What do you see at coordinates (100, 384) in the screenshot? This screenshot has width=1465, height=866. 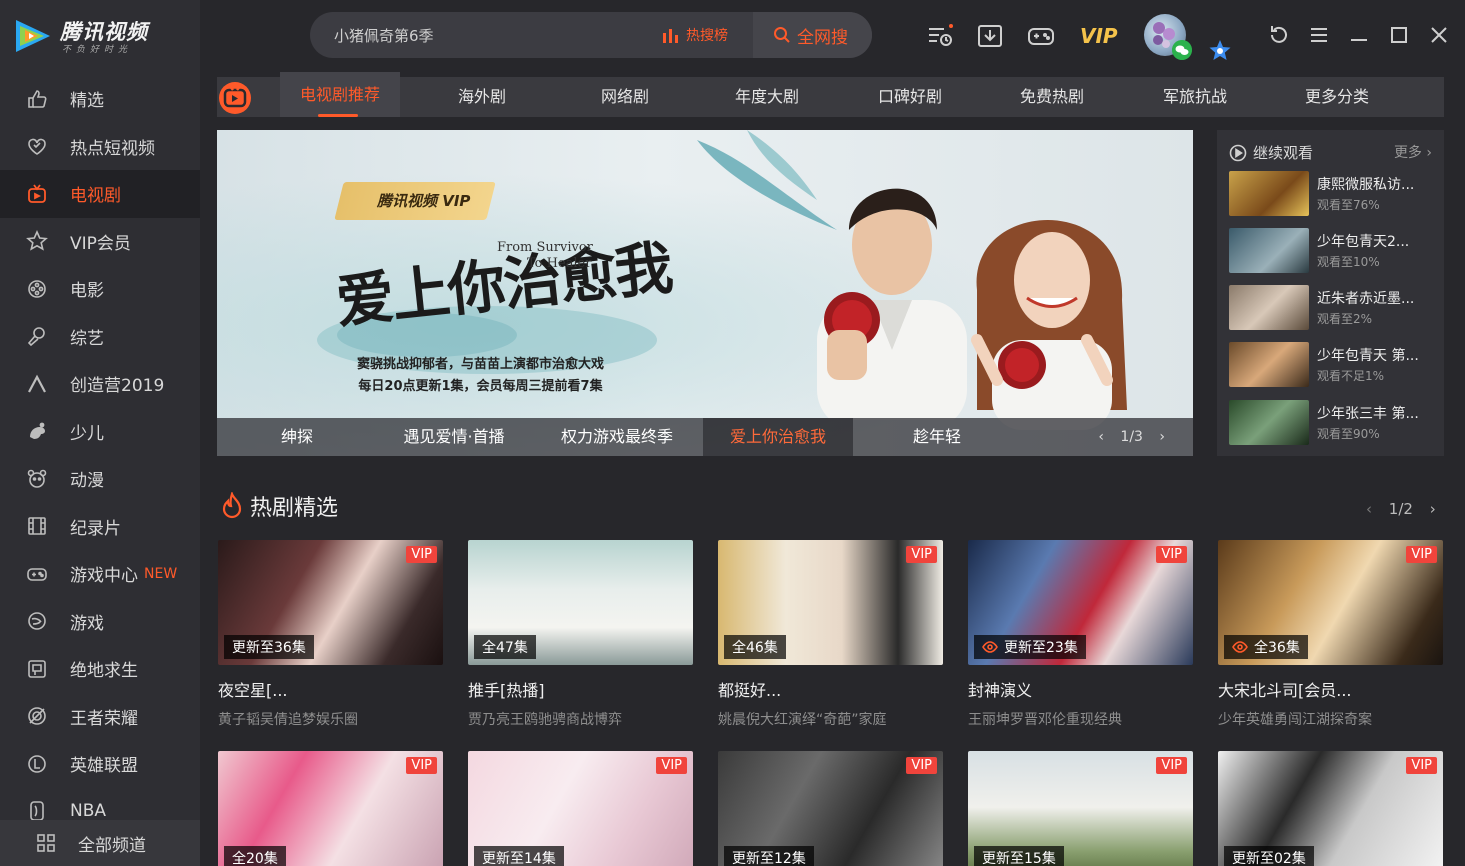 I see `sidebar-item-produce-camp: 创造营2019` at bounding box center [100, 384].